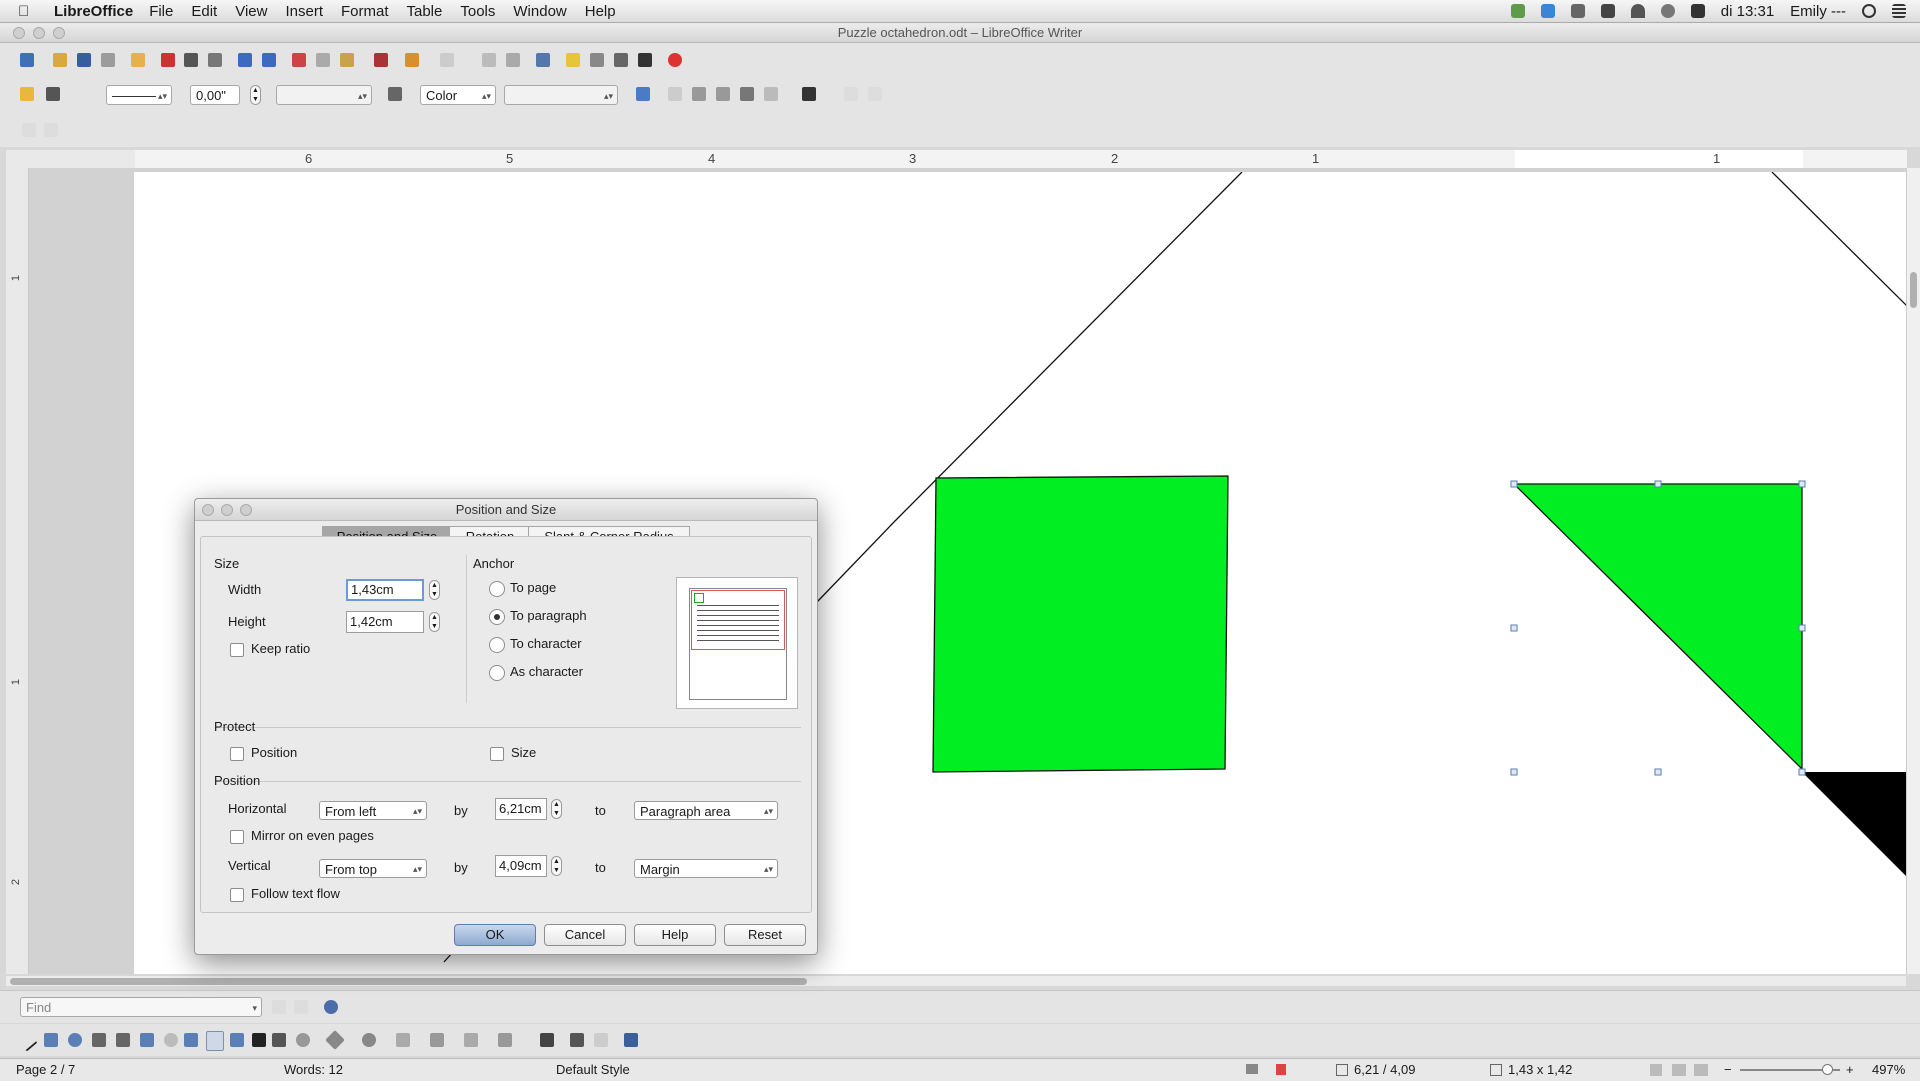 Image resolution: width=1920 pixels, height=1081 pixels. I want to click on redo-icon, so click(447, 60).